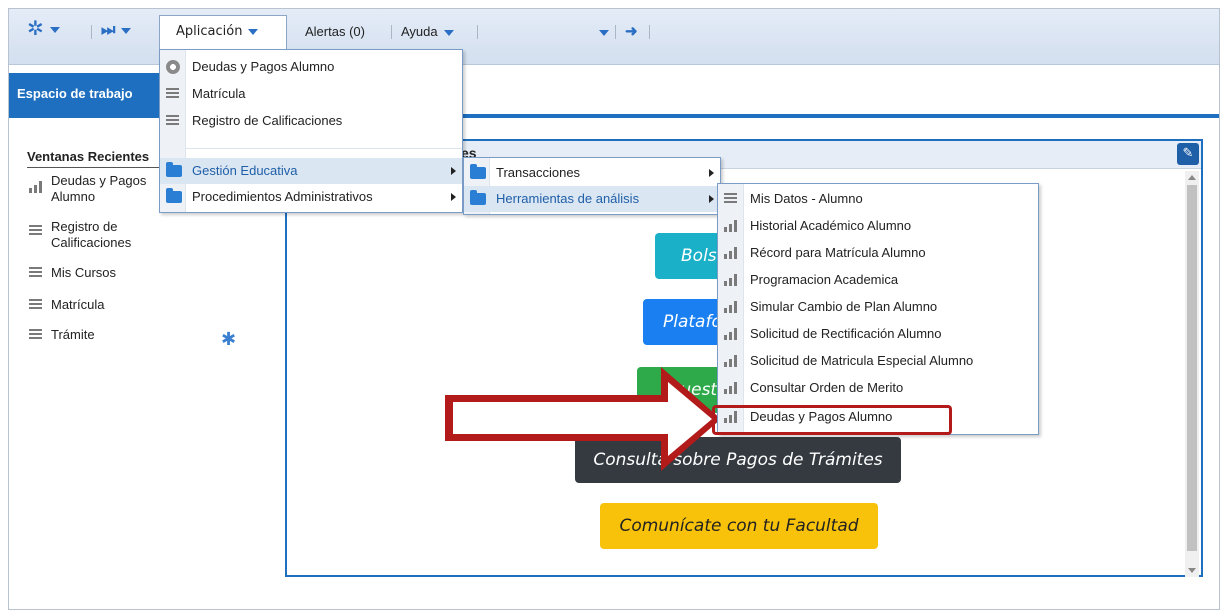 This screenshot has height=610, width=1220. I want to click on vertical-scrollbar, so click(1192, 374).